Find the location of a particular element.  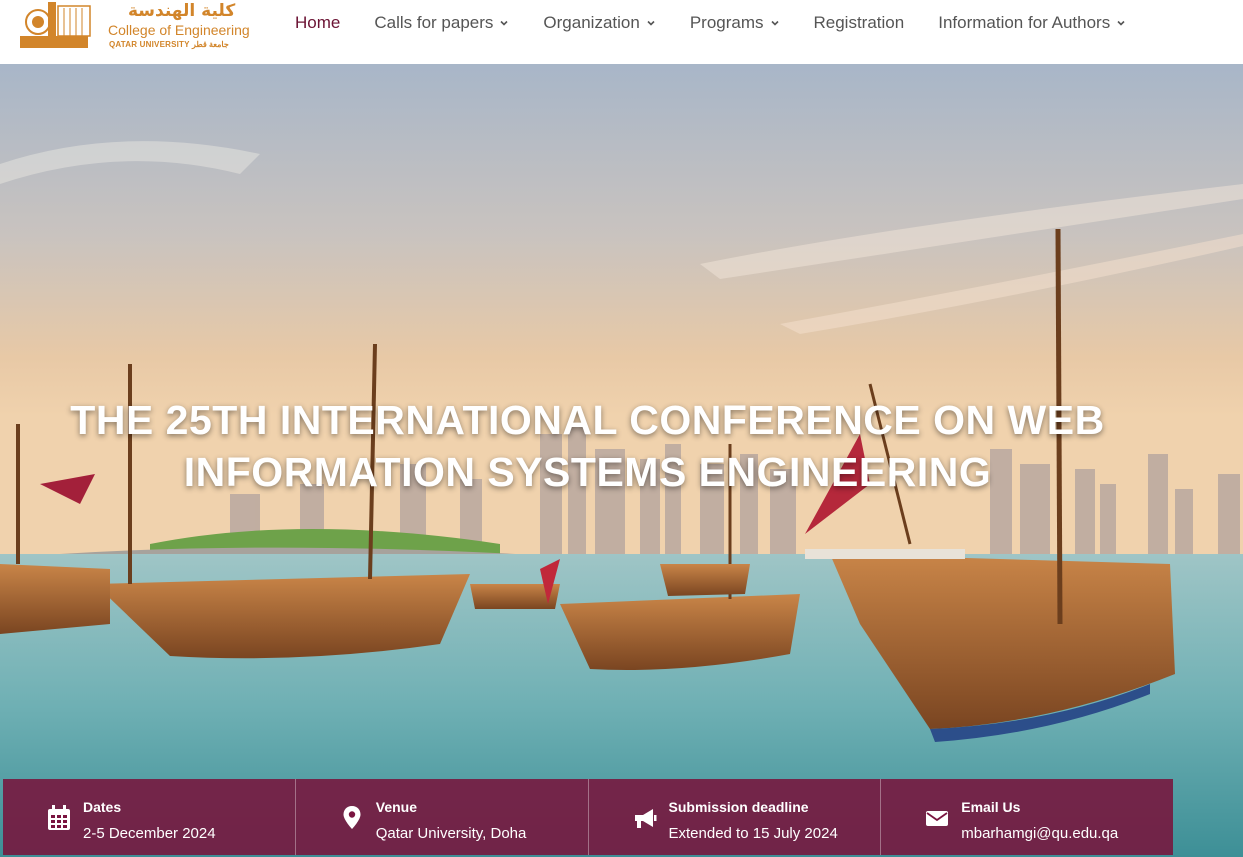

info-email-link: mbarhamgi@qu.edu.qa is located at coordinates (1039, 833).